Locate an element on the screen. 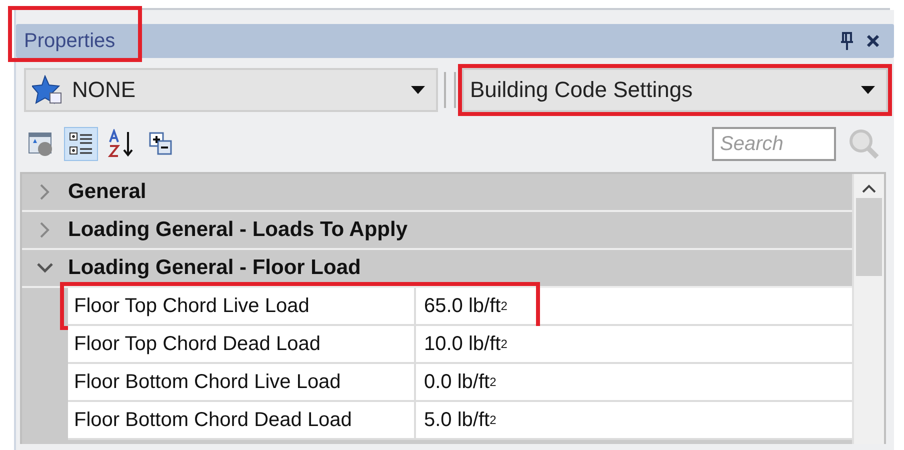  property-pages-icon is located at coordinates (41, 144).